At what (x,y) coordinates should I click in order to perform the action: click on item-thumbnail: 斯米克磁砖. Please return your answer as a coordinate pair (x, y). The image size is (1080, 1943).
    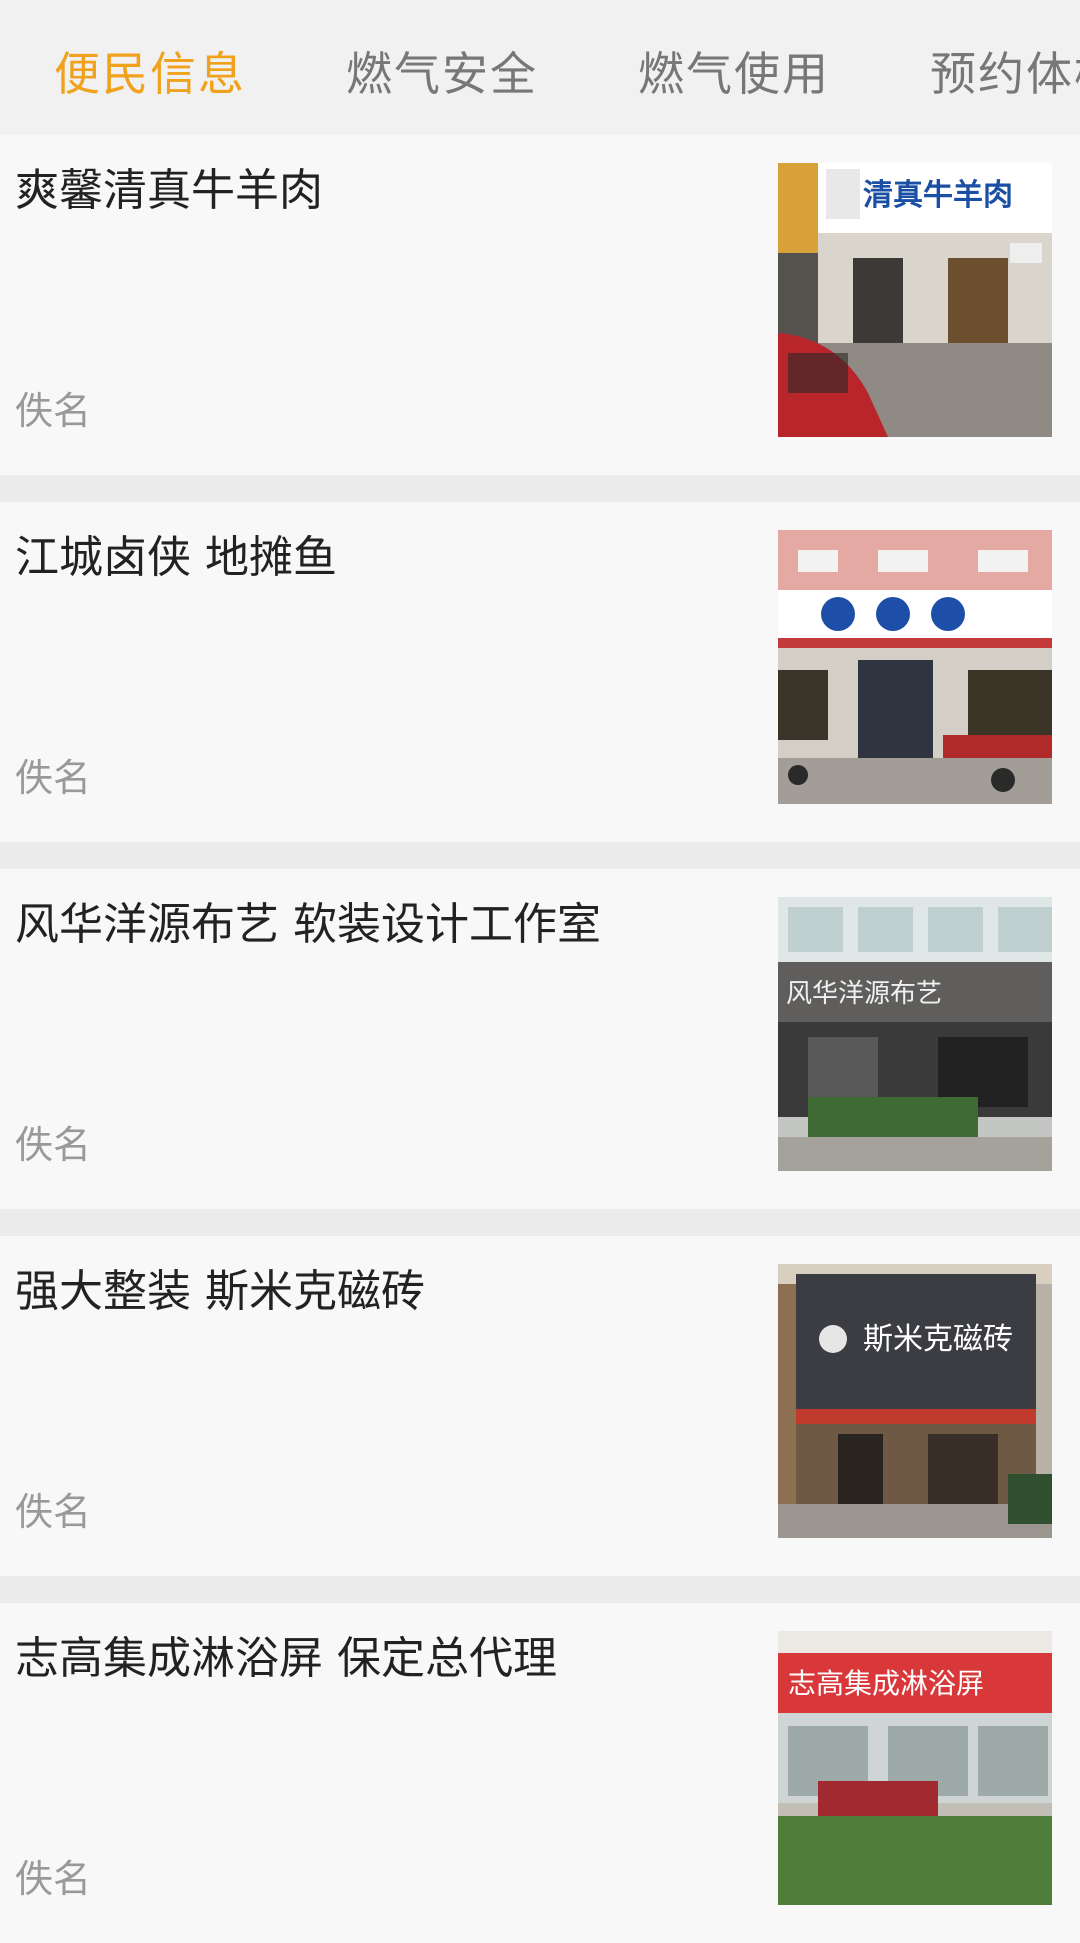
    Looking at the image, I should click on (915, 1401).